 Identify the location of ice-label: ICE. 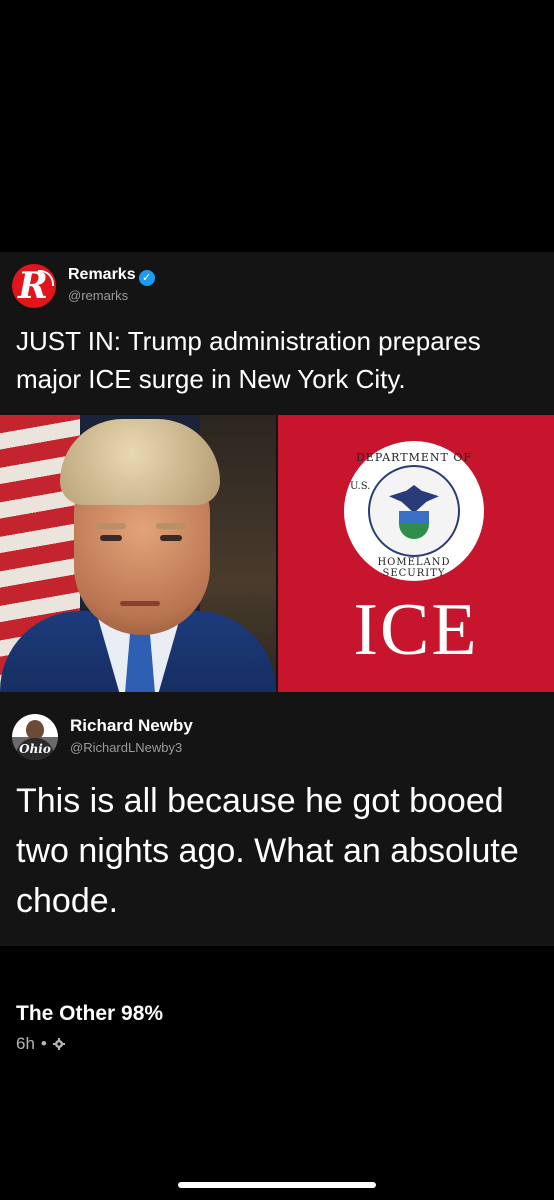
(416, 630).